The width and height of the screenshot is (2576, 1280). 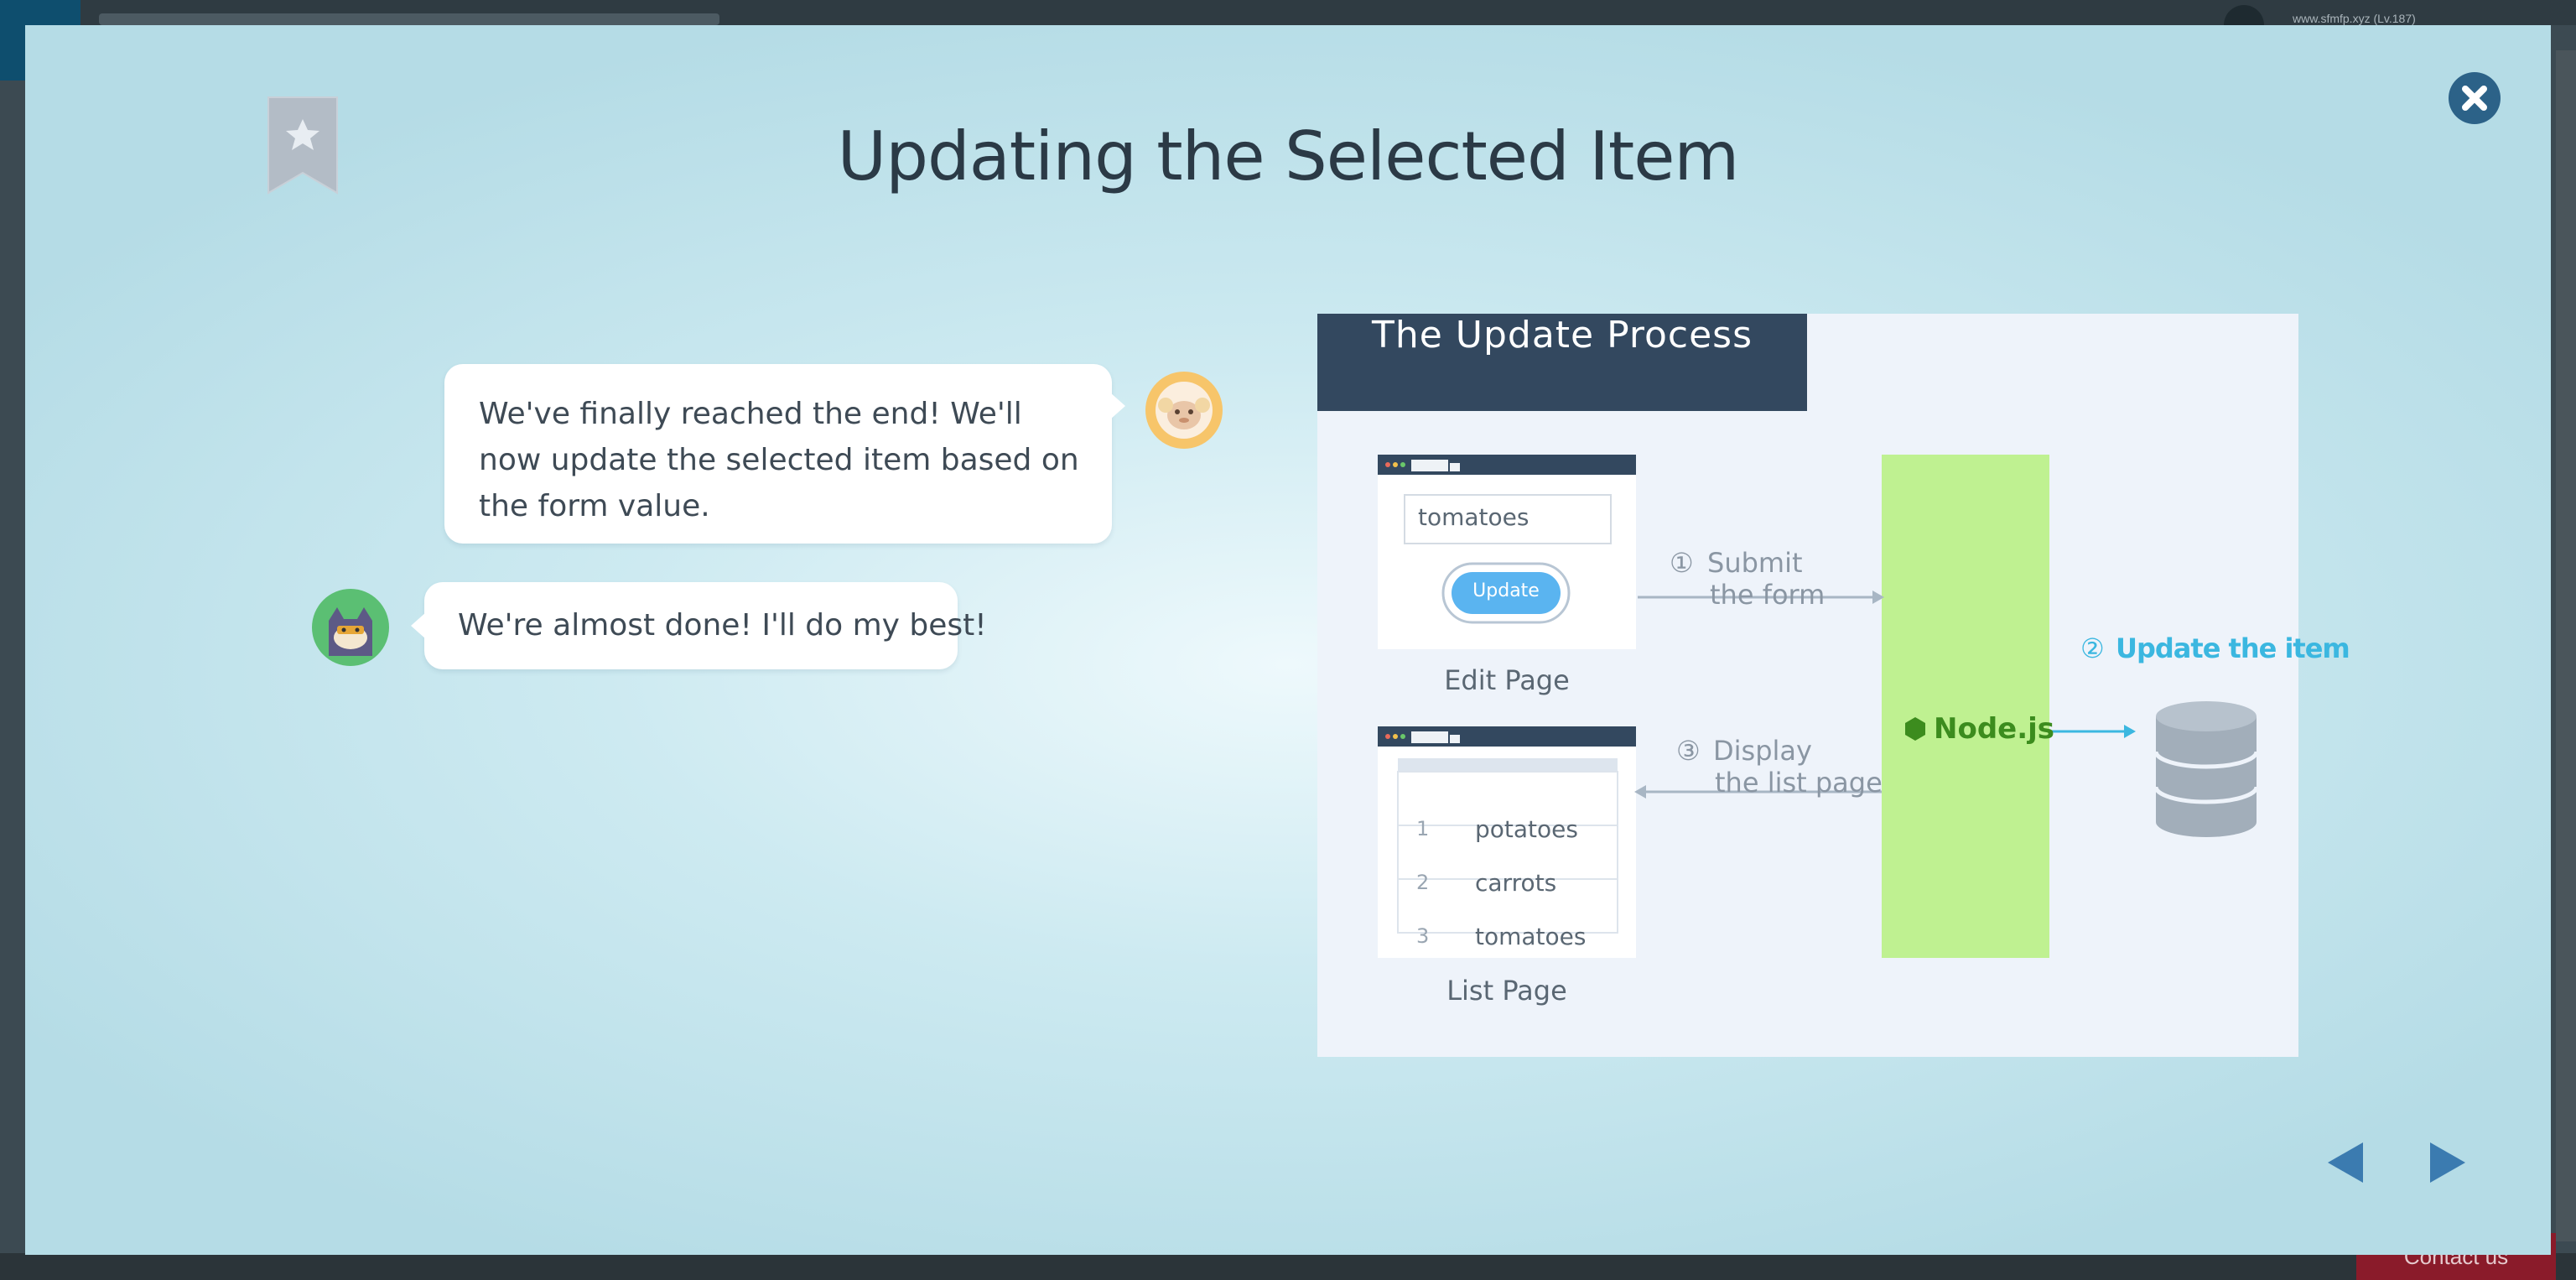 What do you see at coordinates (2446, 1162) in the screenshot?
I see `next-arrow-icon` at bounding box center [2446, 1162].